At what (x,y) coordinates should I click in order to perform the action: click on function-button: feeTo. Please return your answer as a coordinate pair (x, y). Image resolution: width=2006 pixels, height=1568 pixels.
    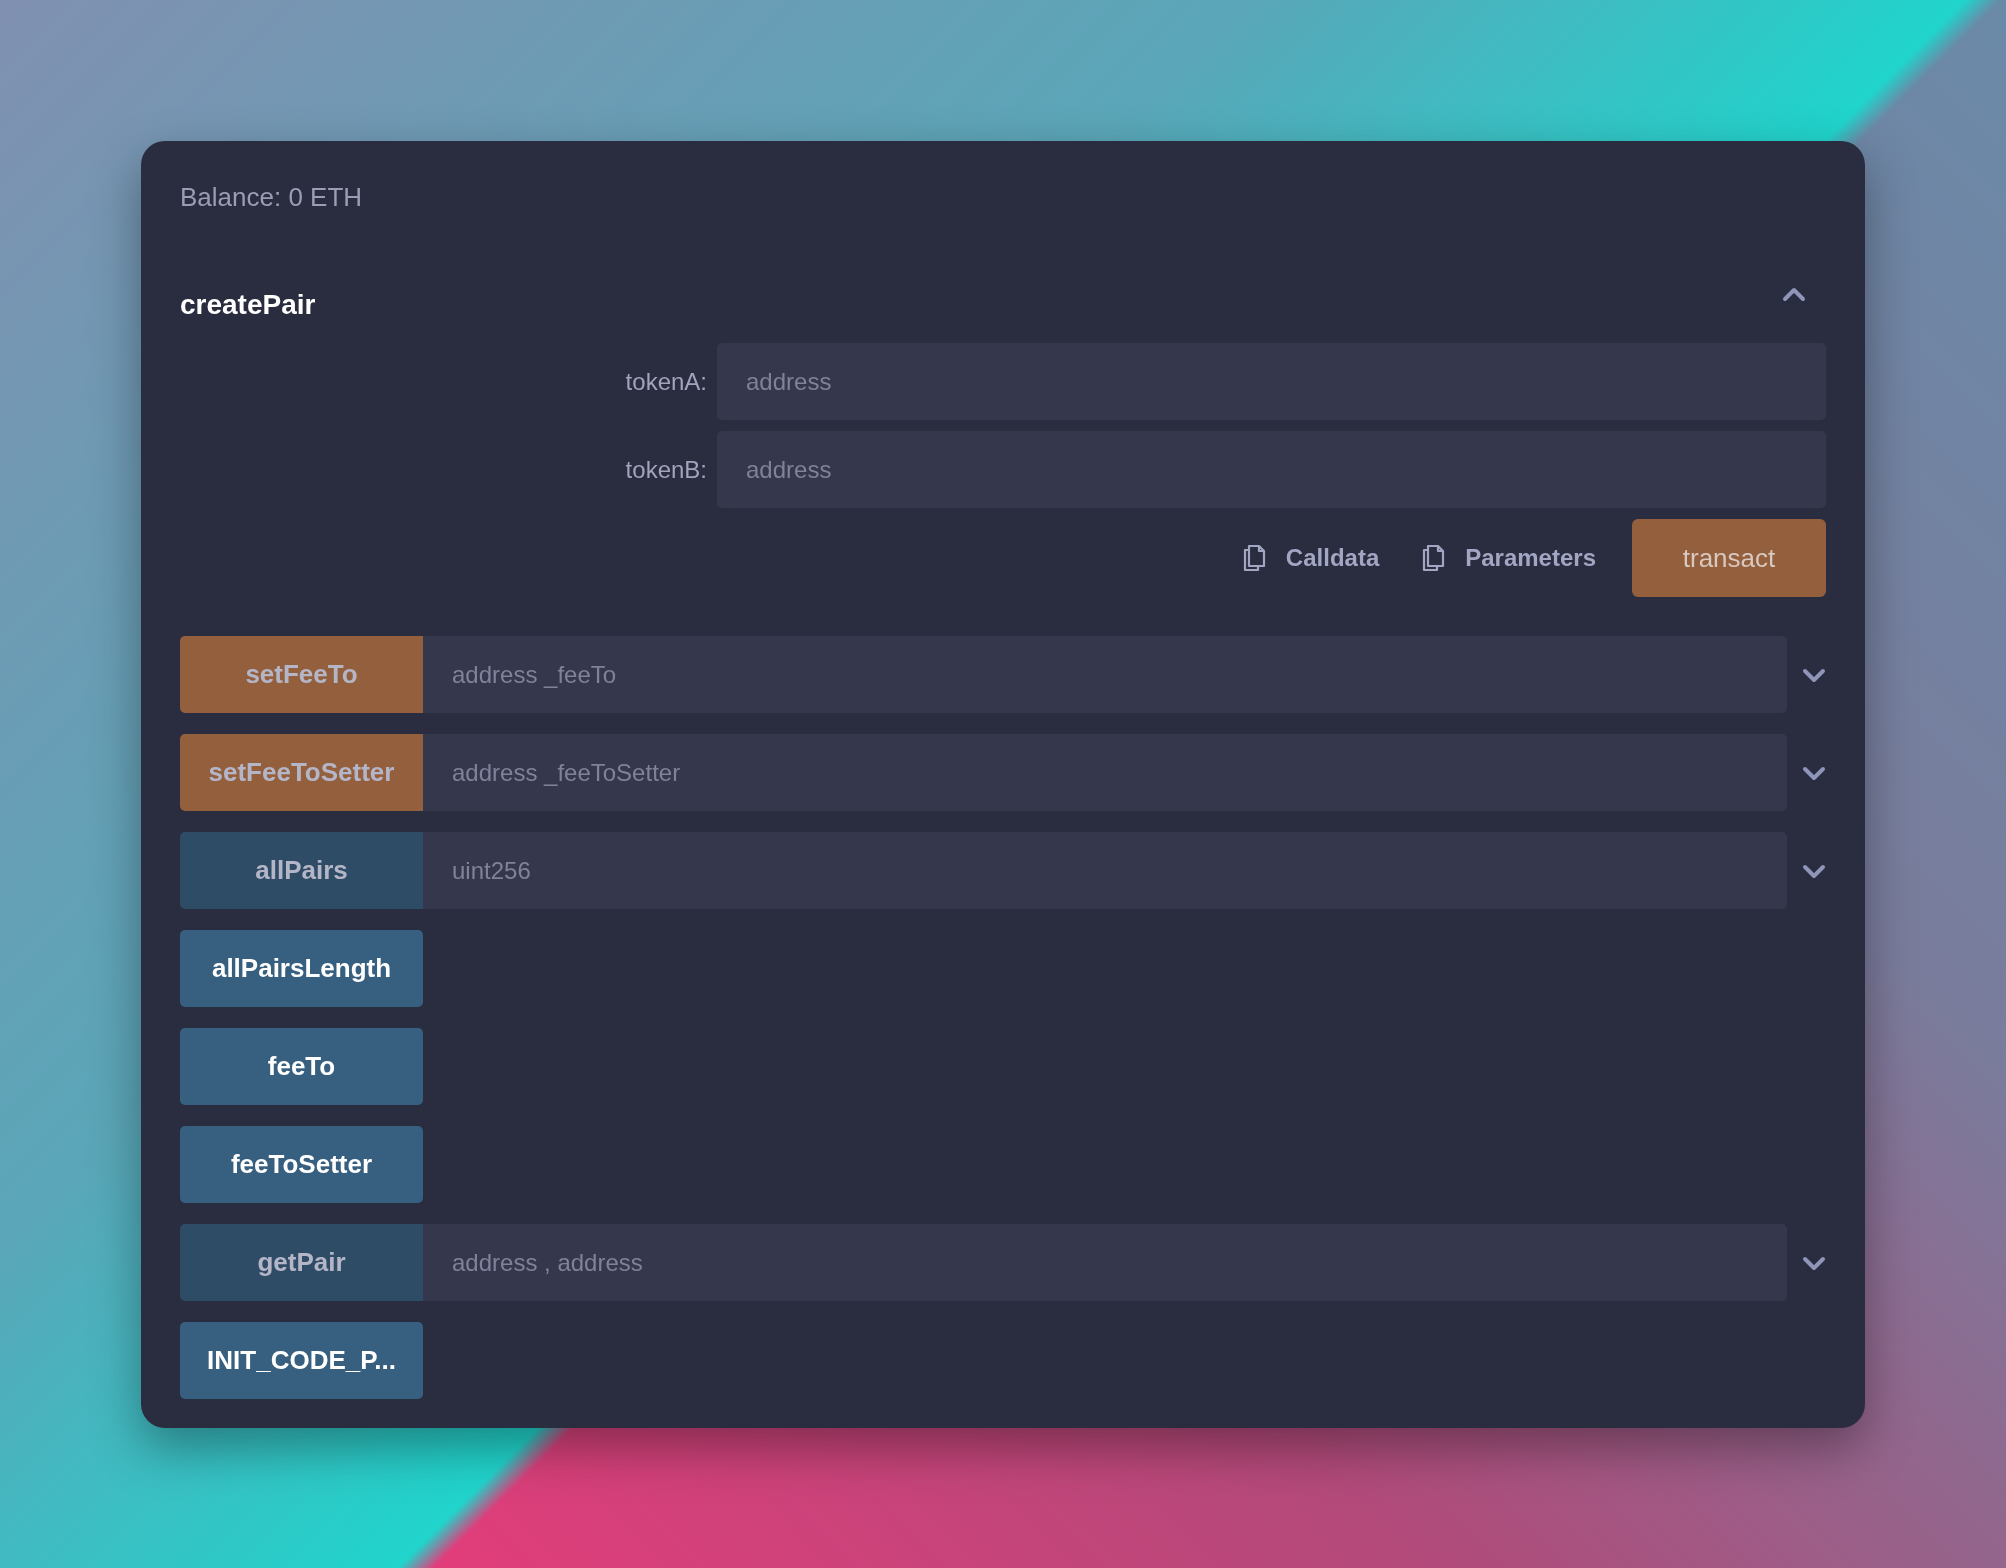
    Looking at the image, I should click on (301, 1066).